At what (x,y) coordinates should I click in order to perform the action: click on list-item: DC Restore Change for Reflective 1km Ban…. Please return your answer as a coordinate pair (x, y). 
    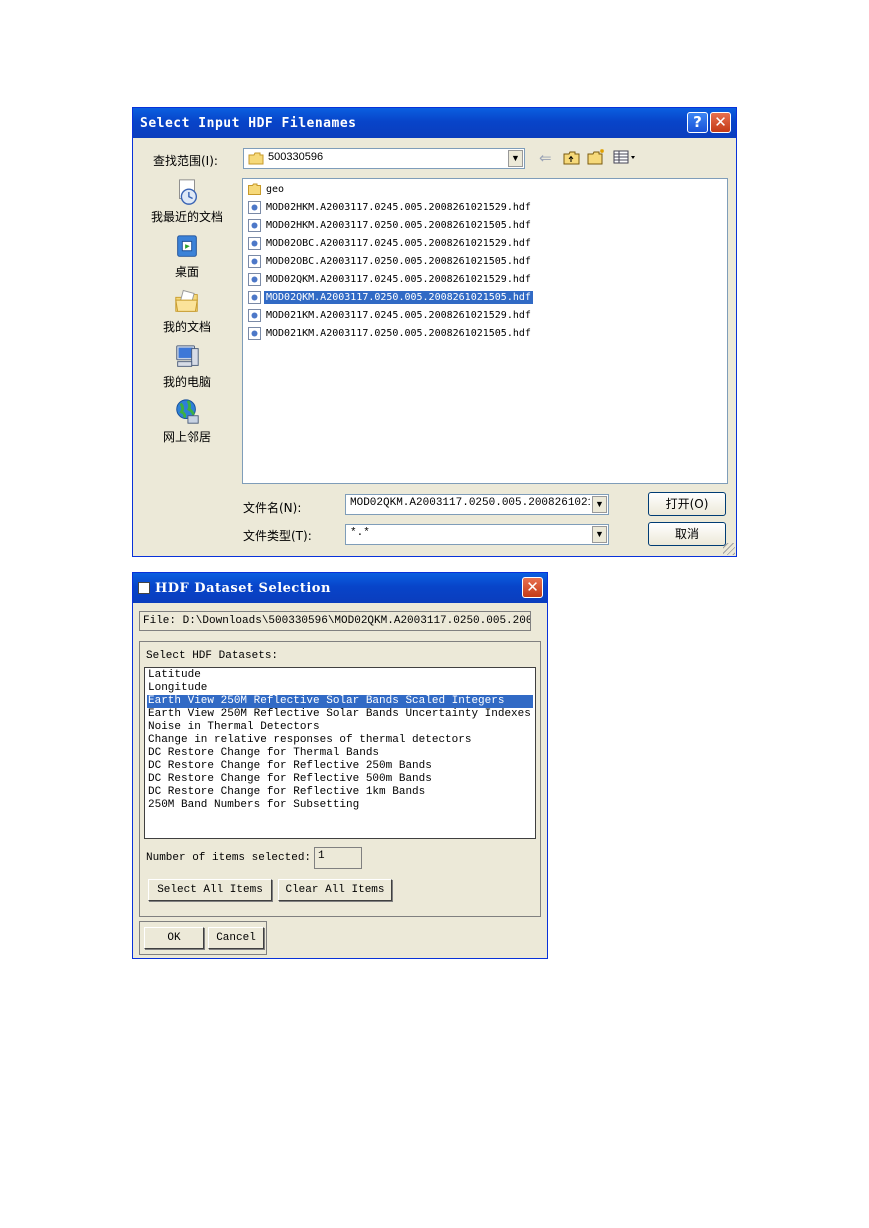
    Looking at the image, I should click on (340, 792).